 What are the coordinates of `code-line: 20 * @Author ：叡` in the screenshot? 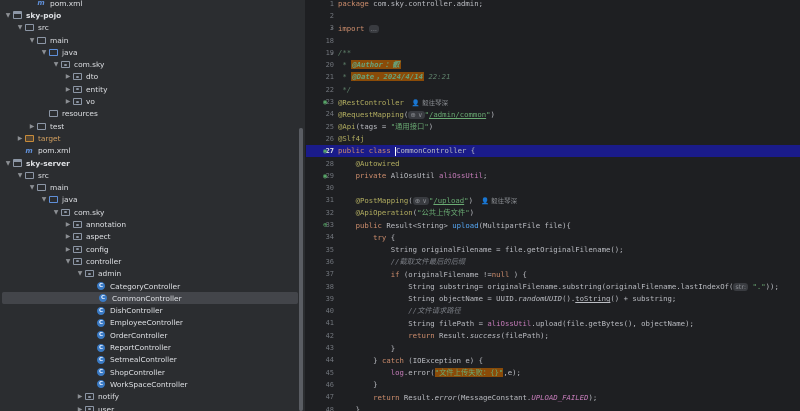 It's located at (553, 65).